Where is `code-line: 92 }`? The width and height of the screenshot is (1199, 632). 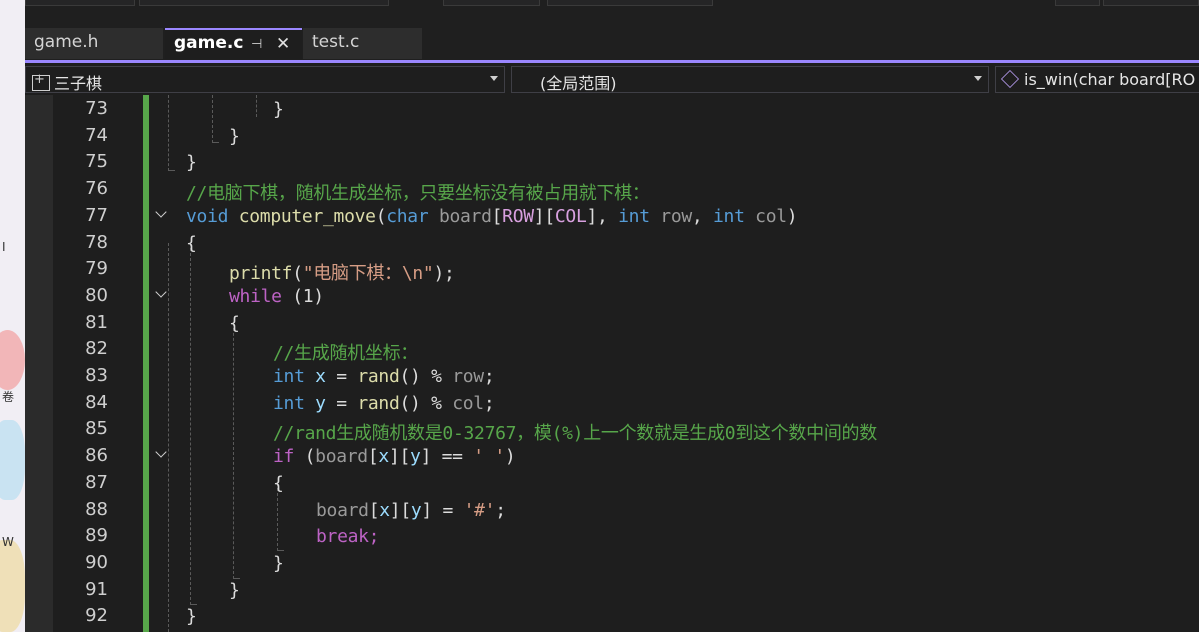
code-line: 92 } is located at coordinates (612, 615).